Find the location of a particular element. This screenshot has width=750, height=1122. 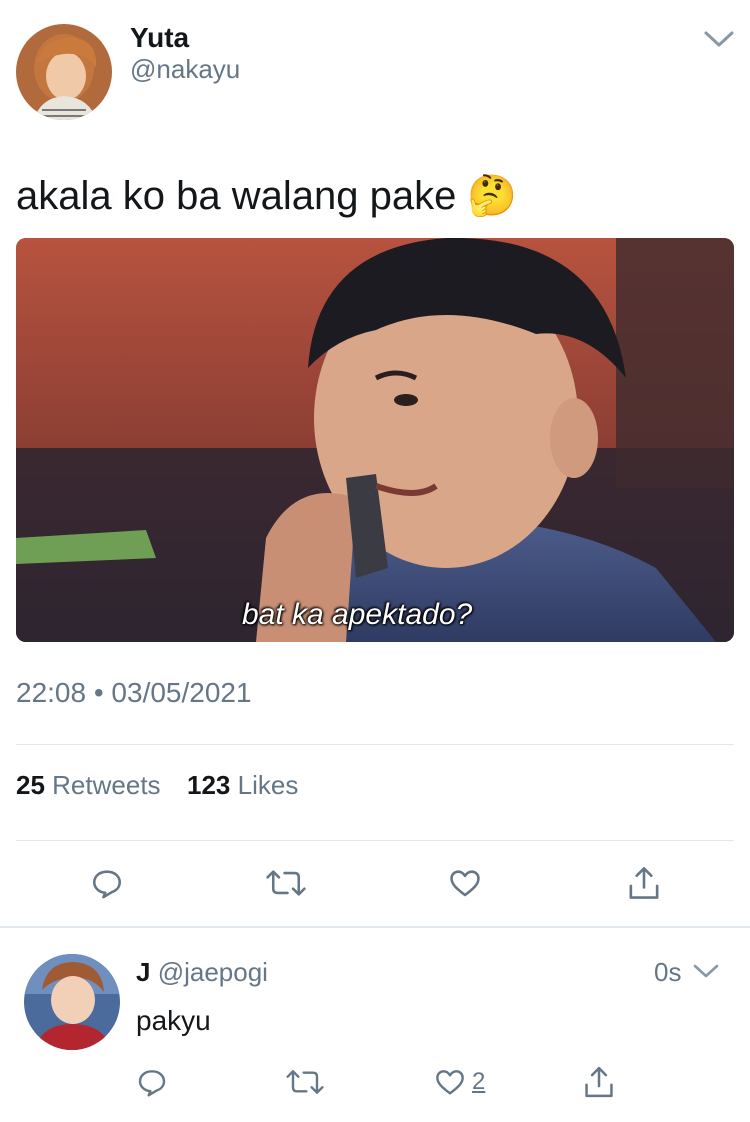

likes-label: Likes is located at coordinates (268, 785).